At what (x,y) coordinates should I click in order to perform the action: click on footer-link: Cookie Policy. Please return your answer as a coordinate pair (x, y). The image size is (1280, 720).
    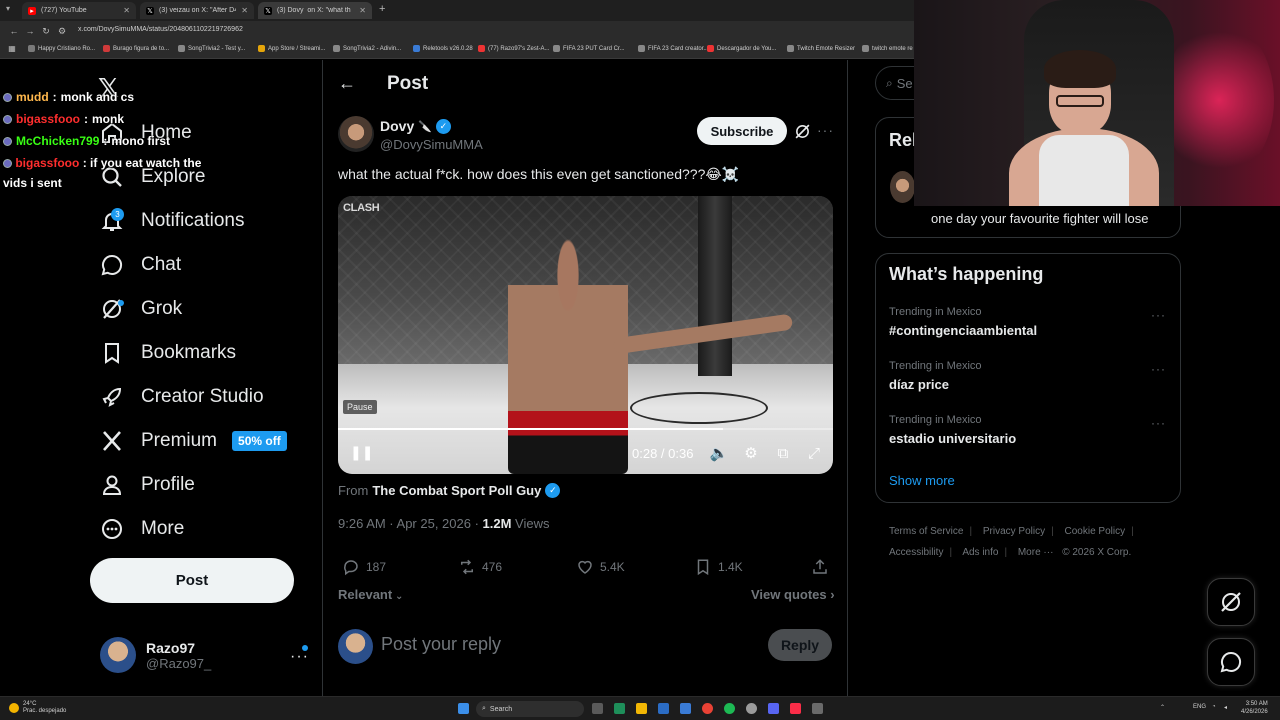
    Looking at the image, I should click on (1095, 531).